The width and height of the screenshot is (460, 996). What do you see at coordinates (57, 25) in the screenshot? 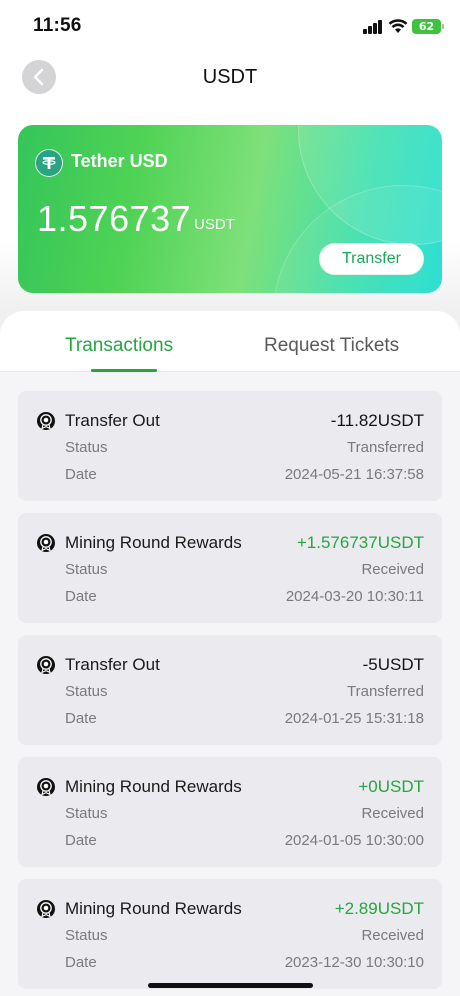
I see `status-time: 11:56` at bounding box center [57, 25].